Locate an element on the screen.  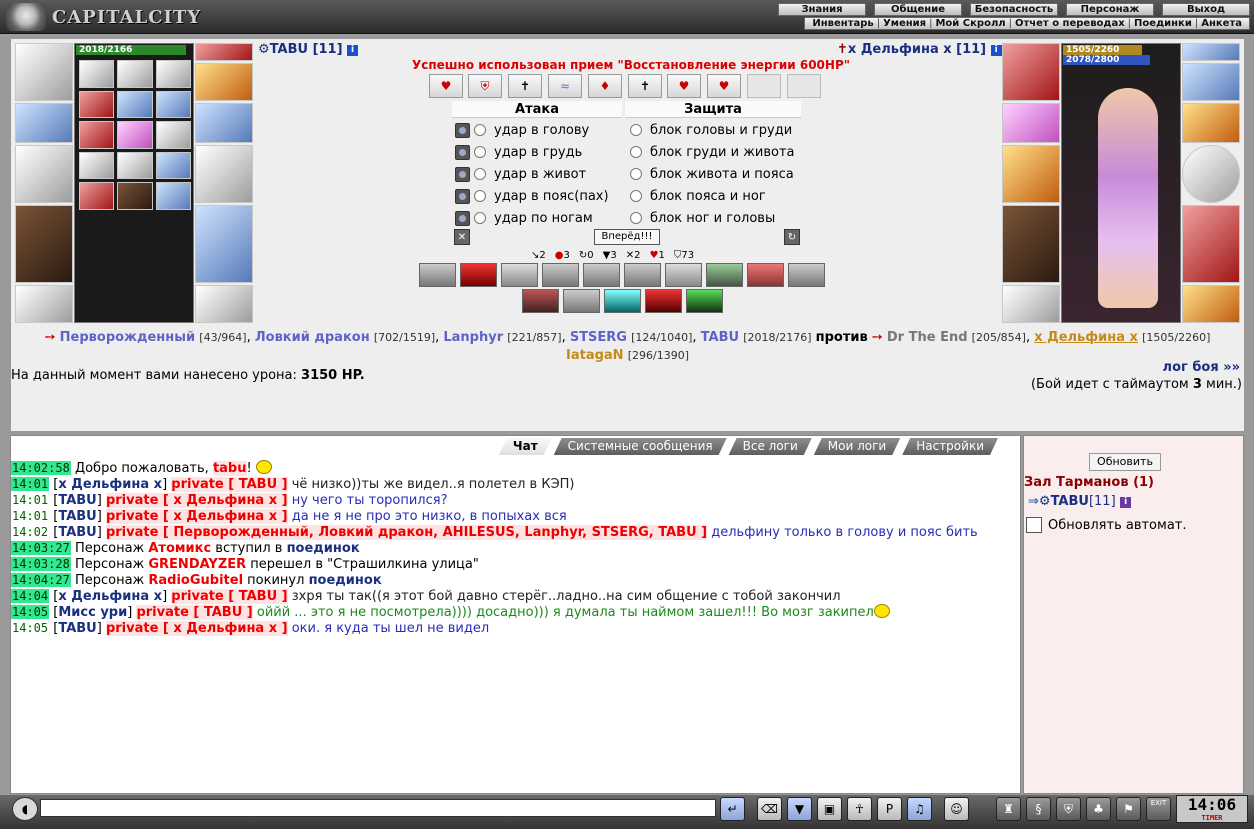
legs-slot is located at coordinates (224, 244).